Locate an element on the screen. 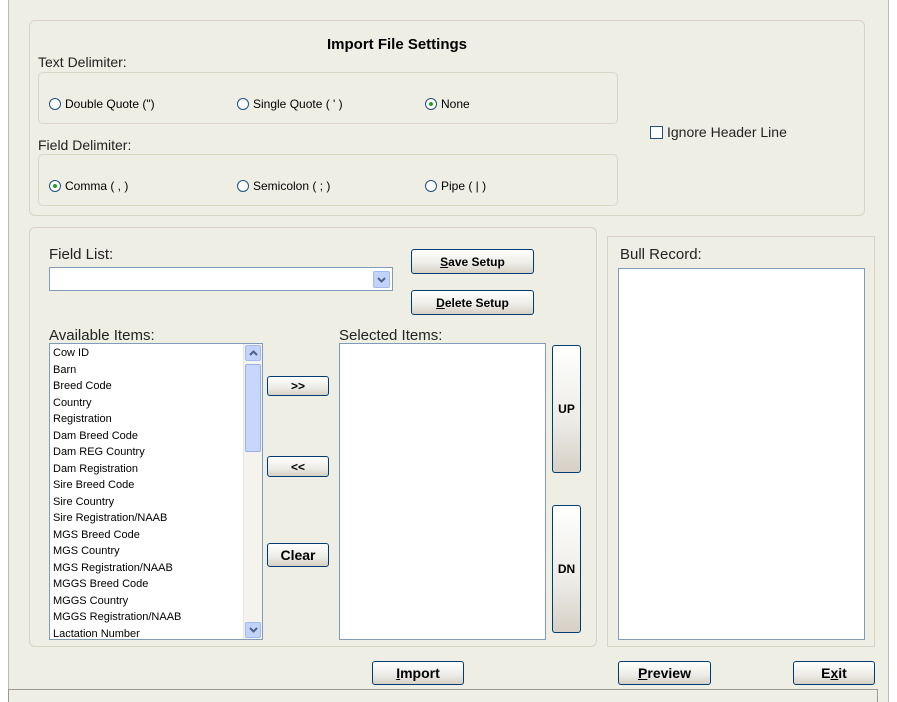 The width and height of the screenshot is (897, 702). radio-none: None is located at coordinates (447, 104).